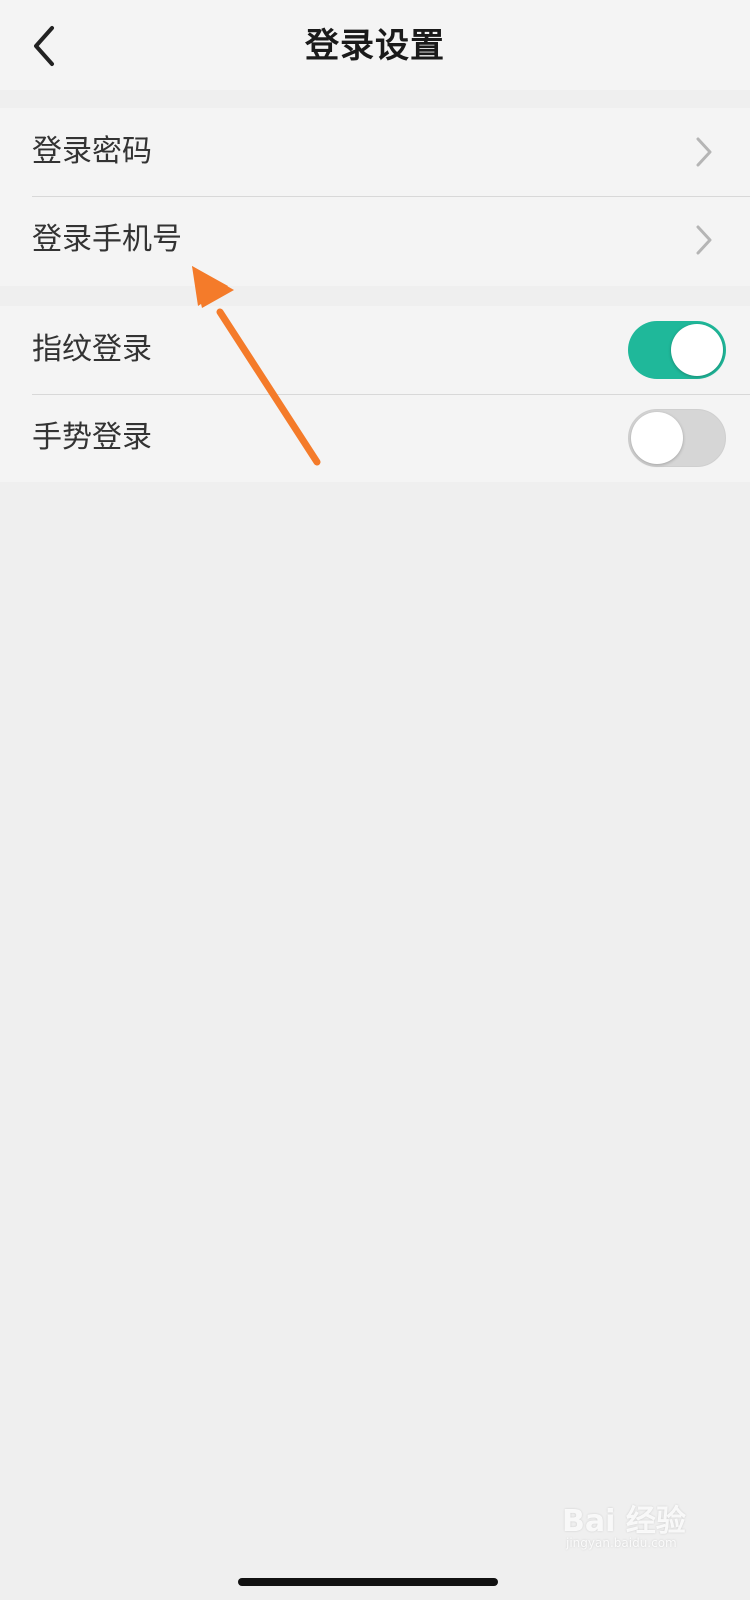 This screenshot has width=750, height=1600. Describe the element at coordinates (621, 1543) in the screenshot. I see `watermark-subtext: jingyan.baidu.com` at that location.